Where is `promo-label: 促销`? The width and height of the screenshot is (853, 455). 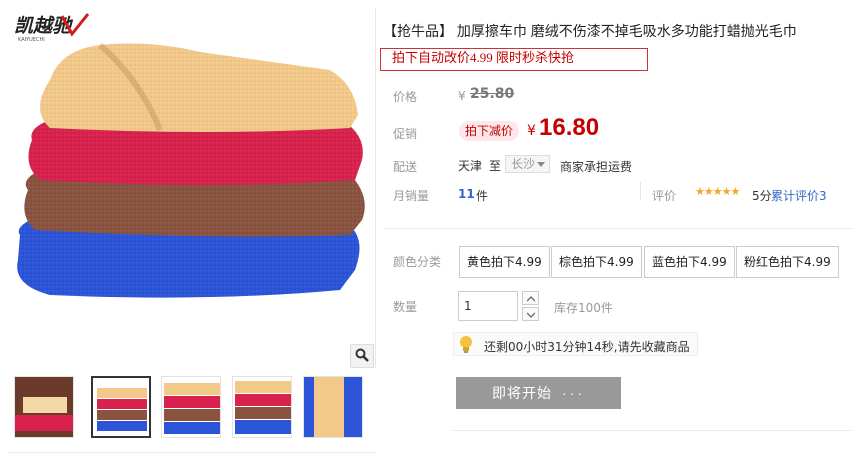 promo-label: 促销 is located at coordinates (405, 134).